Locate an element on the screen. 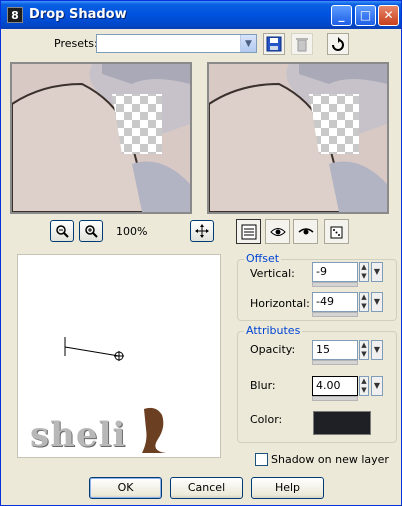 This screenshot has height=506, width=402. zoom-out-button is located at coordinates (62, 231).